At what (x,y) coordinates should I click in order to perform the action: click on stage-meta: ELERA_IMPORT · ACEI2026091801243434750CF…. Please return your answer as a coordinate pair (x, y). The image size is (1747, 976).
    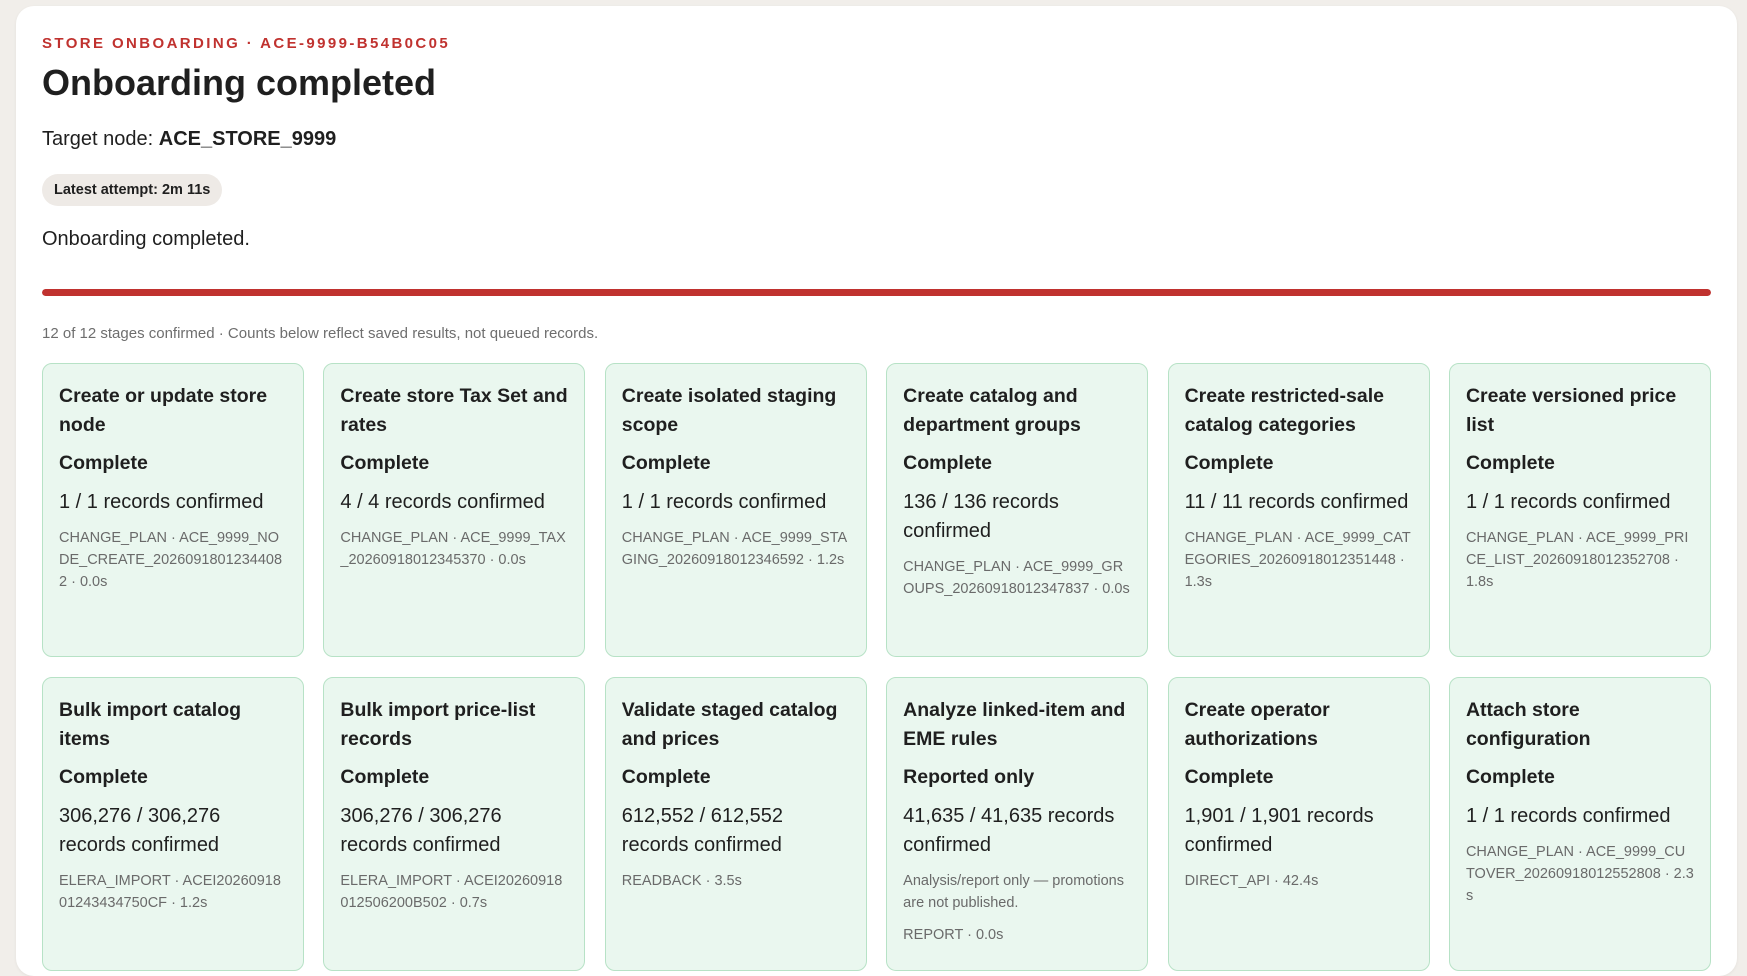
    Looking at the image, I should click on (170, 892).